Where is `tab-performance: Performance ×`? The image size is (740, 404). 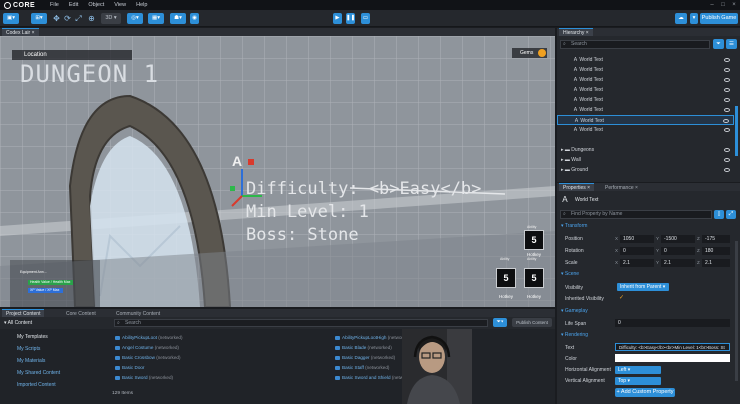
tab-performance: Performance × is located at coordinates (621, 187).